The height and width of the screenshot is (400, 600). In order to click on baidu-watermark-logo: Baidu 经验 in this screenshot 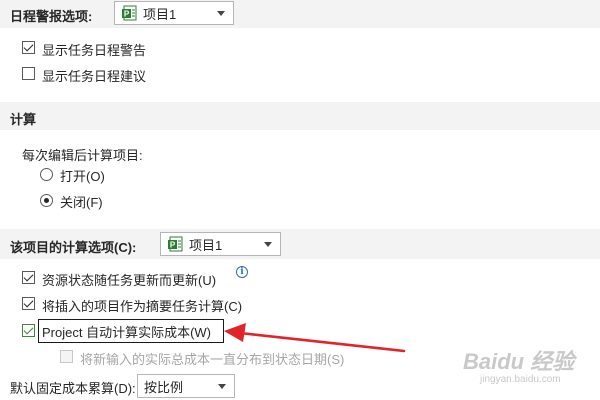, I will do `click(519, 361)`.